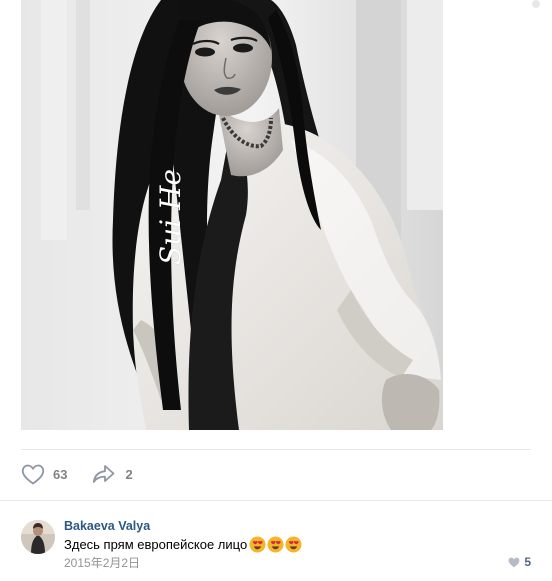 This screenshot has height=581, width=552. I want to click on comment-text-row: Здесь прям европейское лицо, so click(294, 544).